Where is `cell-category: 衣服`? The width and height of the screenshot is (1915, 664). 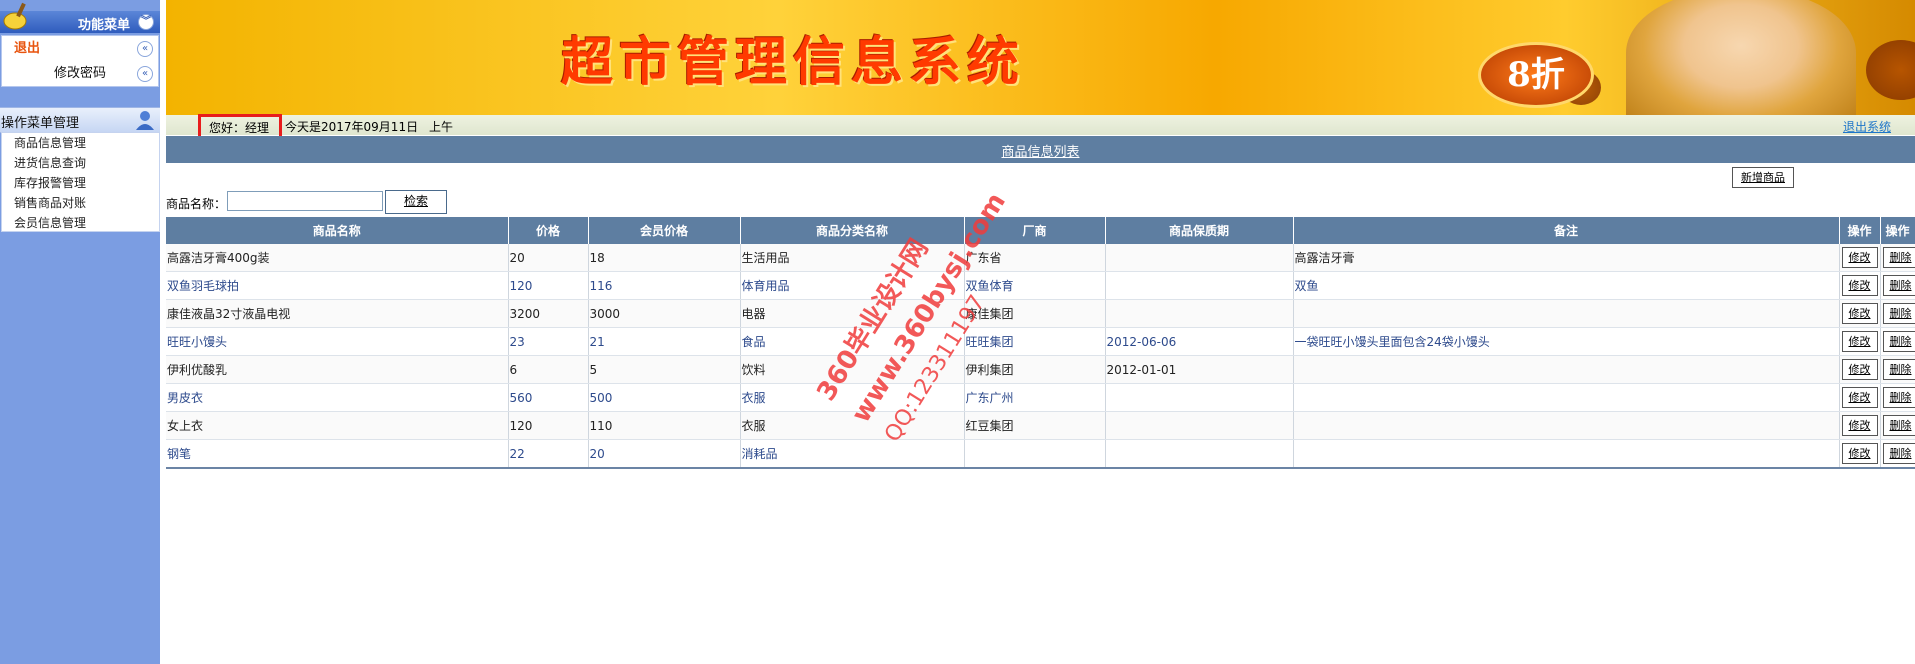 cell-category: 衣服 is located at coordinates (852, 397).